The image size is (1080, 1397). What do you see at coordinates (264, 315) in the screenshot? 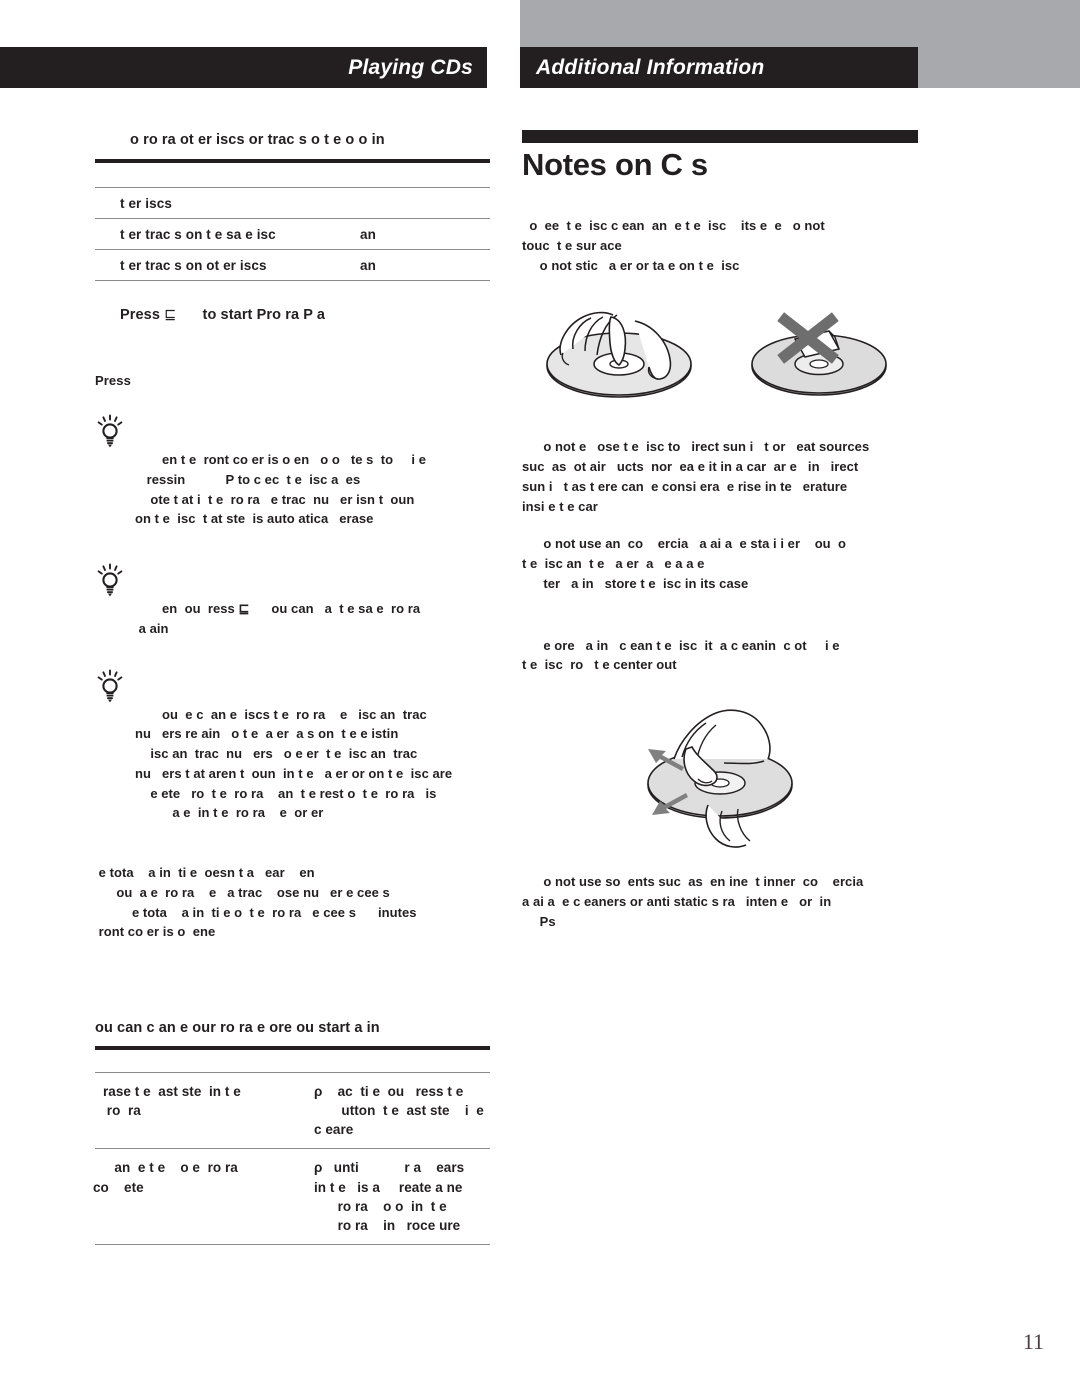
I see `press-instruction-text: to start Pro ra P a` at bounding box center [264, 315].